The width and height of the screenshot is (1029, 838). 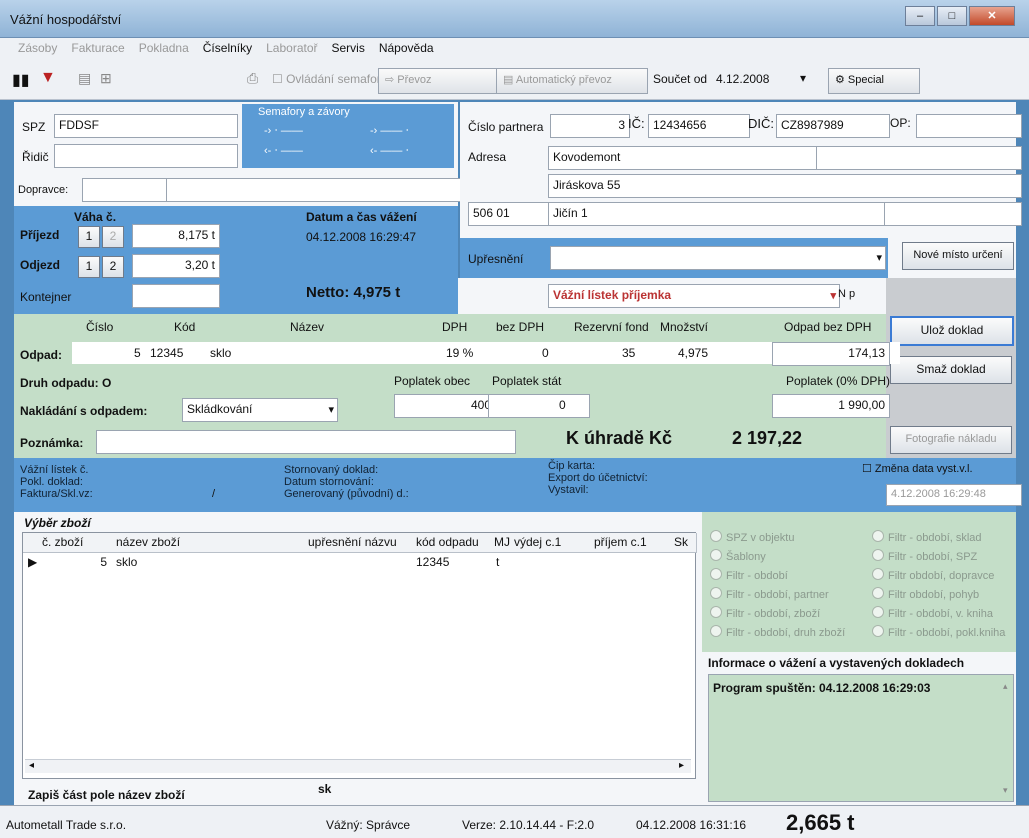 I want to click on chevron-down-icon: ▾, so click(x=803, y=78).